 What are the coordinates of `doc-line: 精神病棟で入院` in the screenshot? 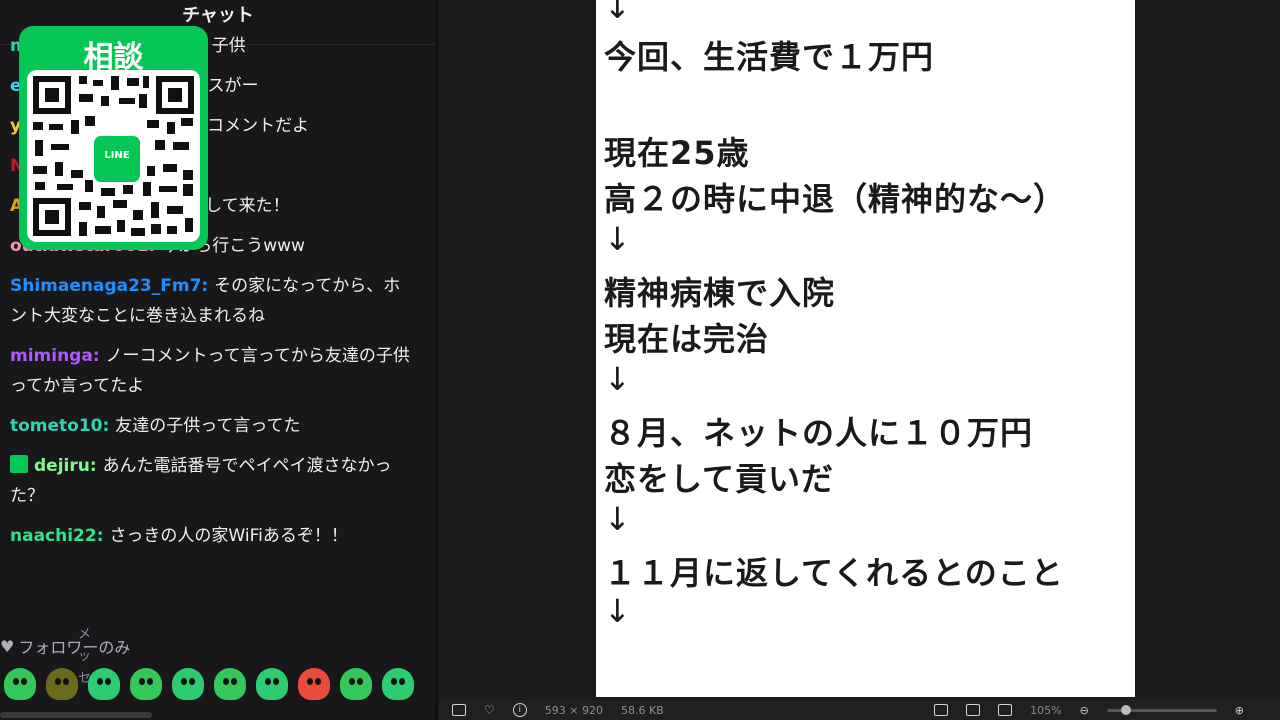 It's located at (720, 293).